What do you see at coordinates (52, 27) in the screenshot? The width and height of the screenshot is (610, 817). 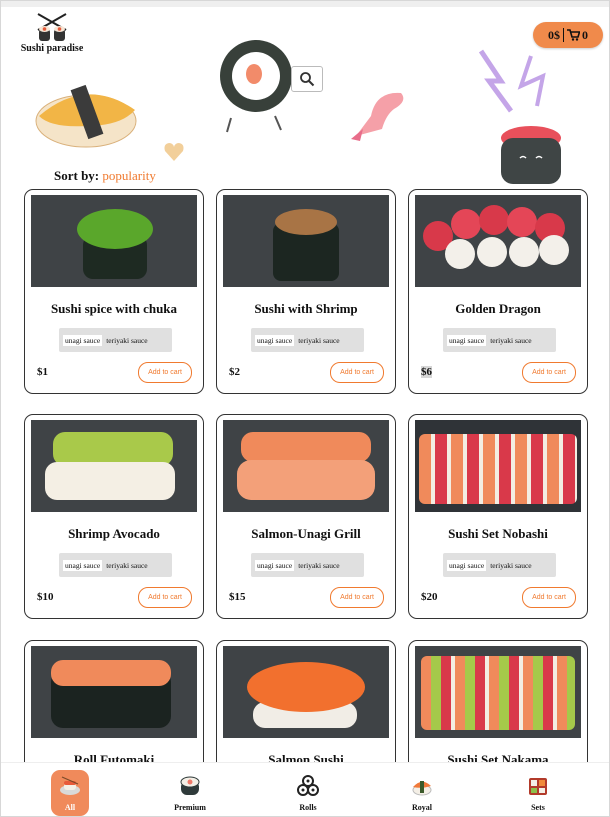 I see `sushi-chopsticks-icon` at bounding box center [52, 27].